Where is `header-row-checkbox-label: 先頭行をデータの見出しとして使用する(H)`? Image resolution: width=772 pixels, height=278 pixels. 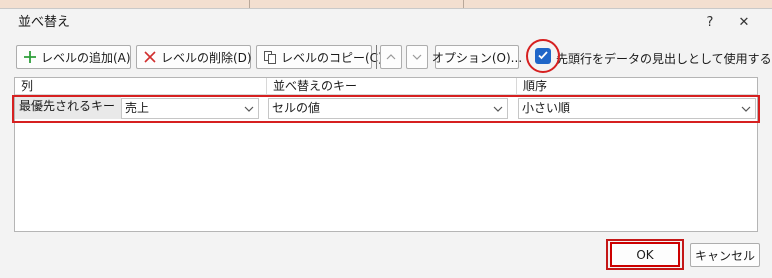 header-row-checkbox-label: 先頭行をデータの見出しとして使用する(H) is located at coordinates (664, 58).